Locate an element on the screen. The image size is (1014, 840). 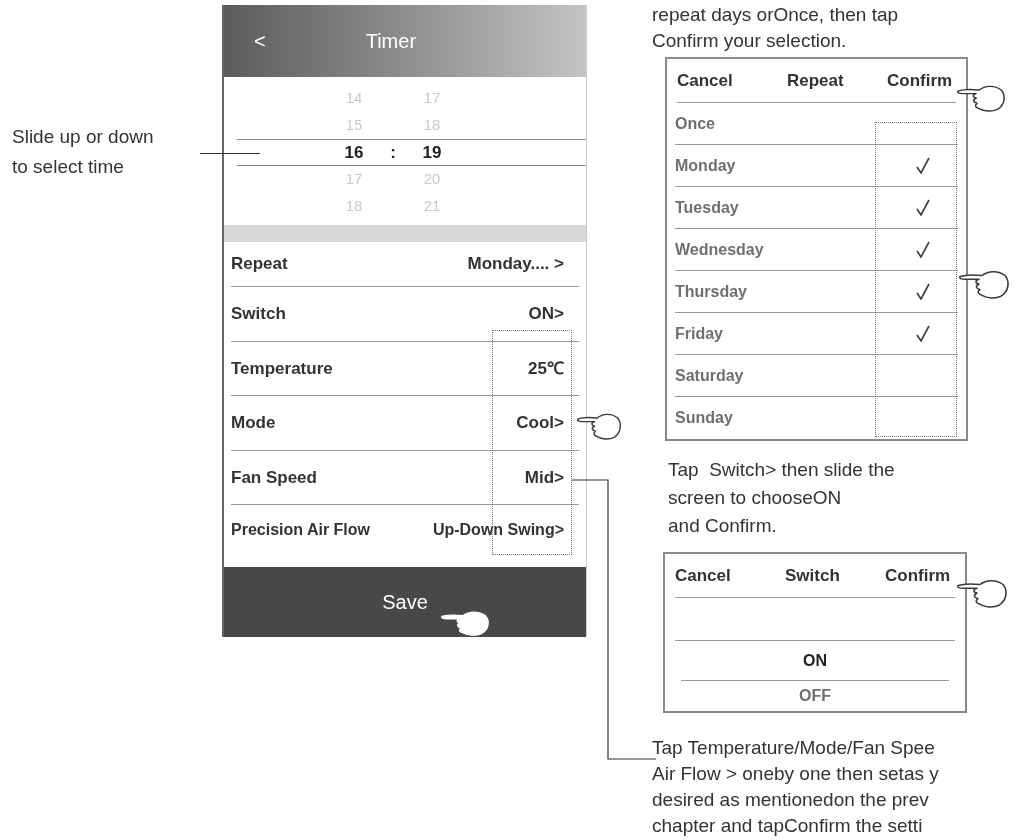
setting-label: Temperature is located at coordinates (282, 368).